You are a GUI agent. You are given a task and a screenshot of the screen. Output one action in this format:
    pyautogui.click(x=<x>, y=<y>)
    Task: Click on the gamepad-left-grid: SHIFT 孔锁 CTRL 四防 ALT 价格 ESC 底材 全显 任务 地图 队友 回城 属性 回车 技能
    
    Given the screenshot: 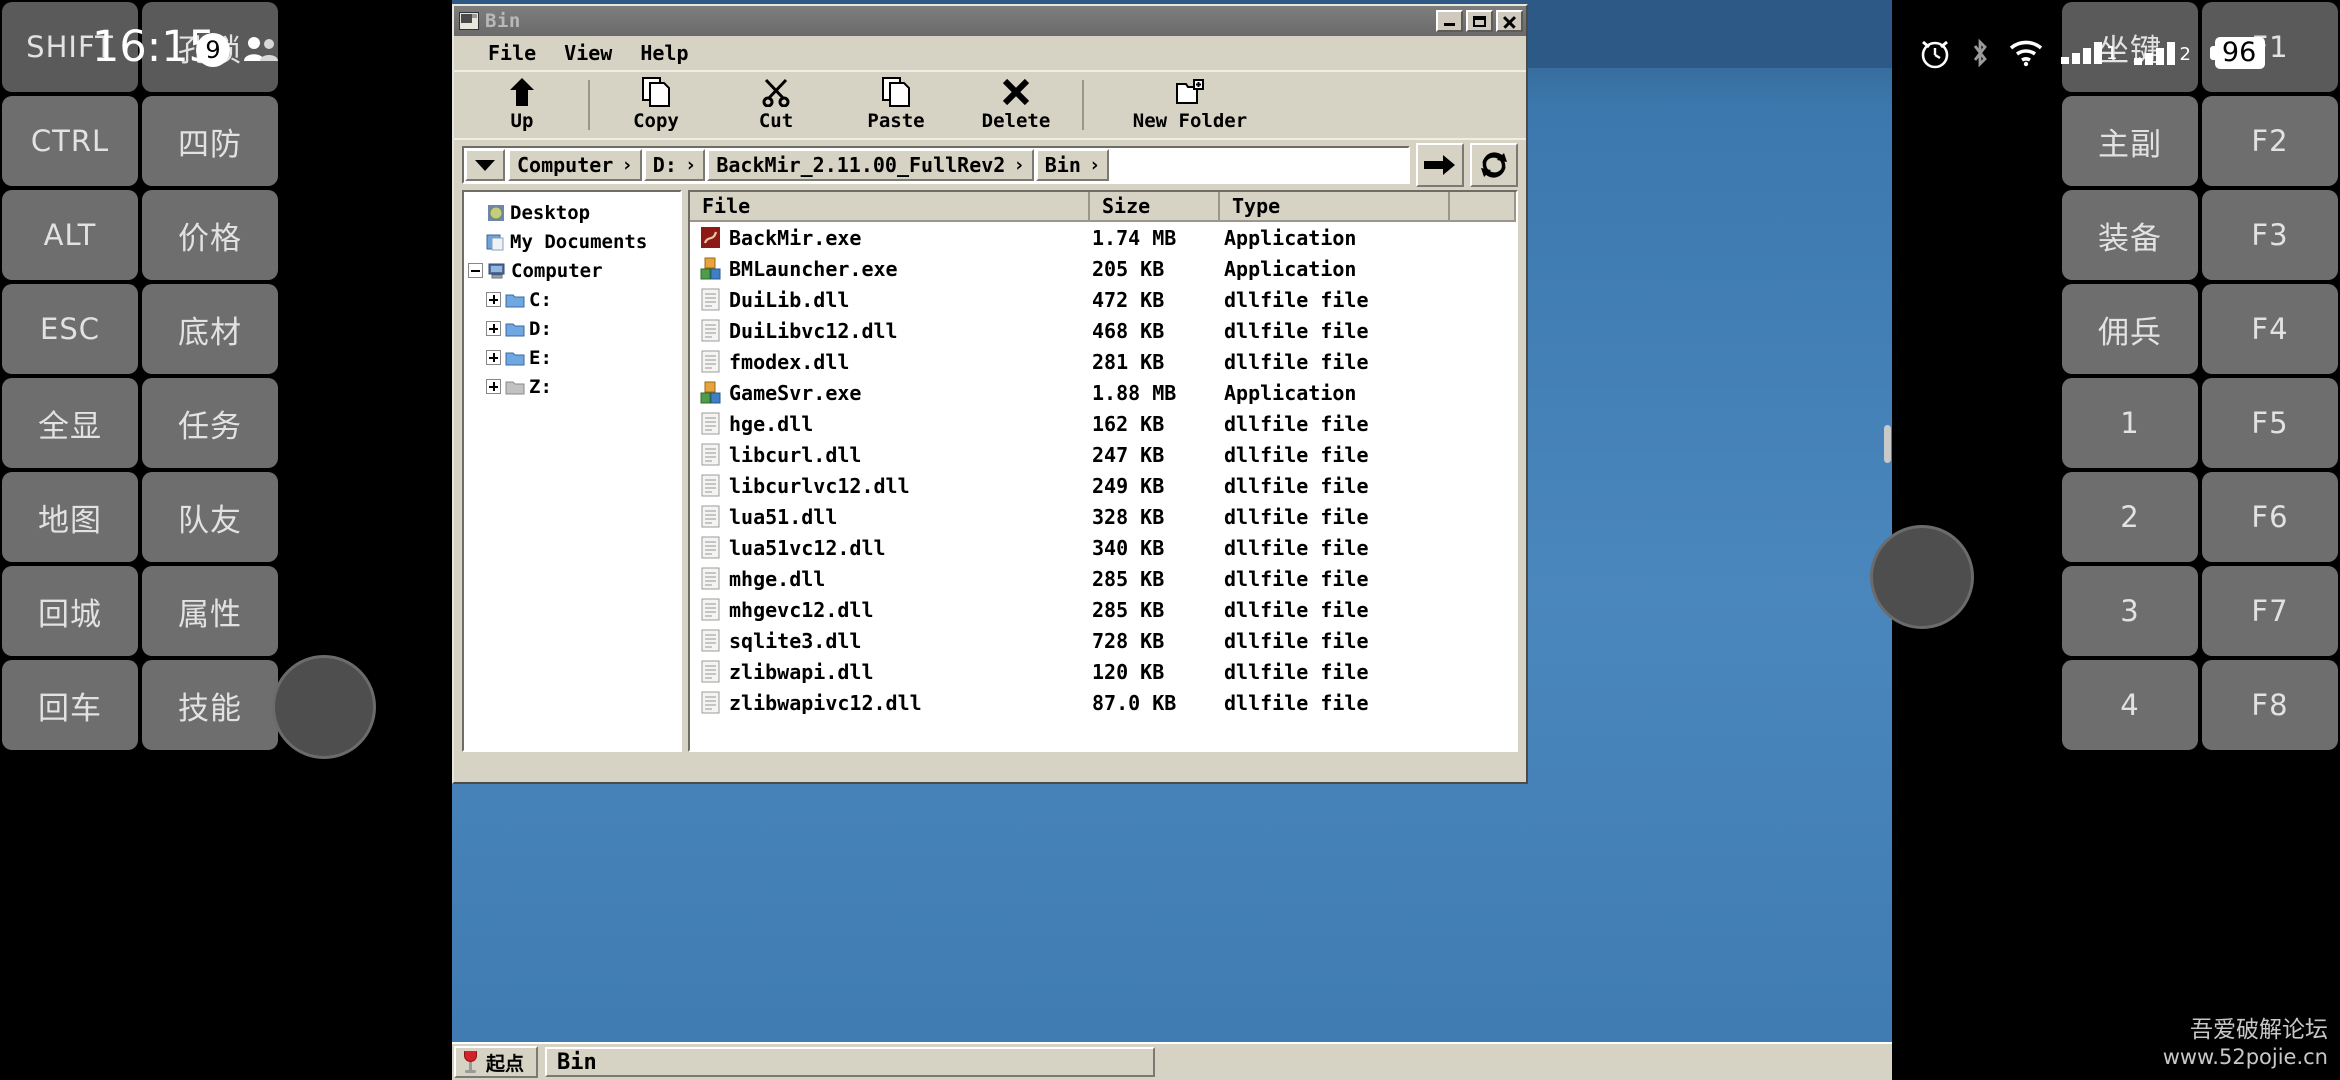 What is the action you would take?
    pyautogui.click(x=140, y=376)
    